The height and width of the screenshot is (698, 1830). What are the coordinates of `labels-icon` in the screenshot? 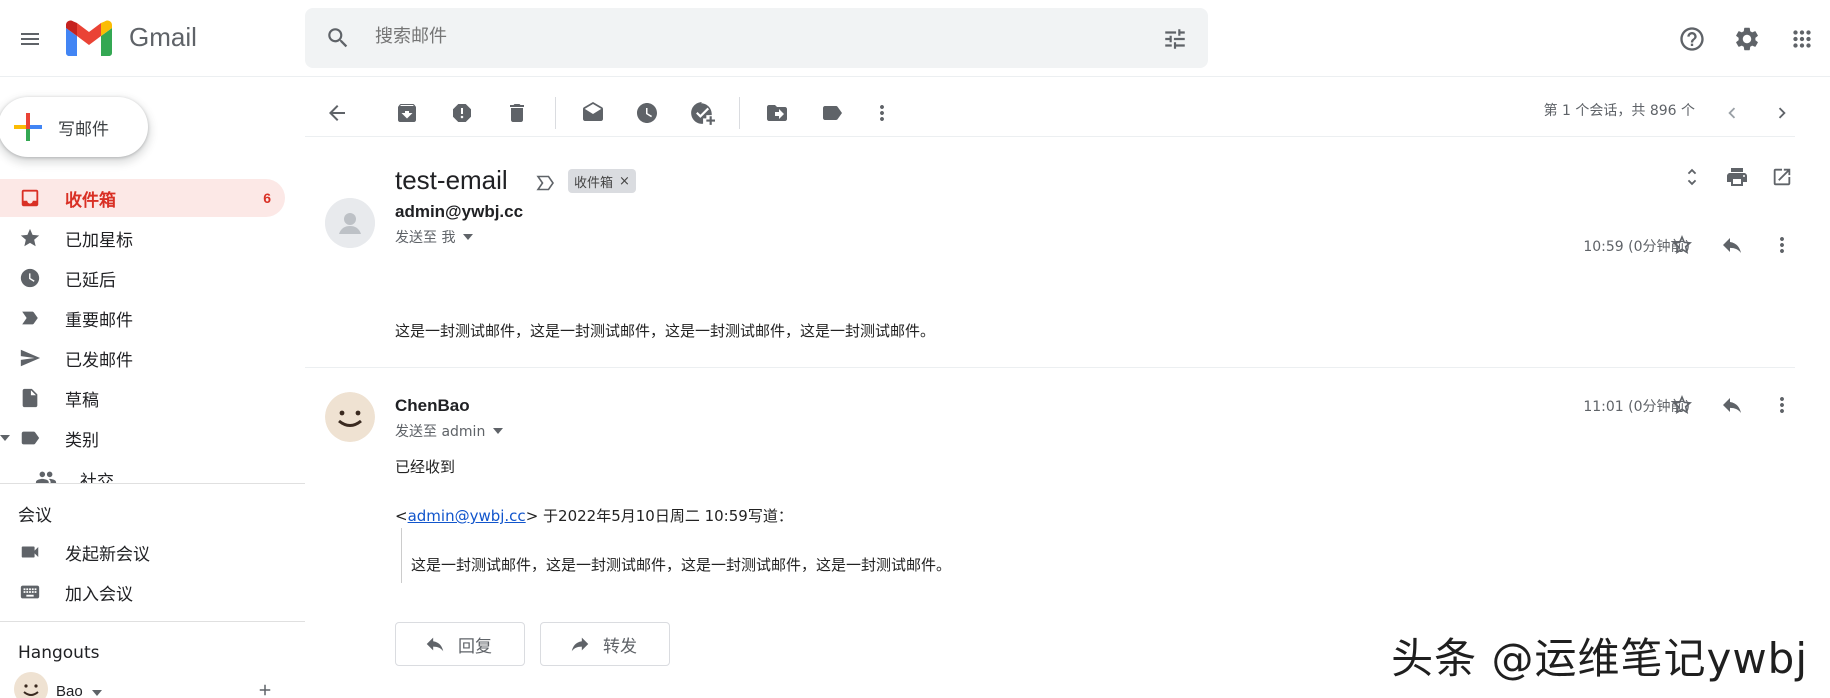 It's located at (832, 113).